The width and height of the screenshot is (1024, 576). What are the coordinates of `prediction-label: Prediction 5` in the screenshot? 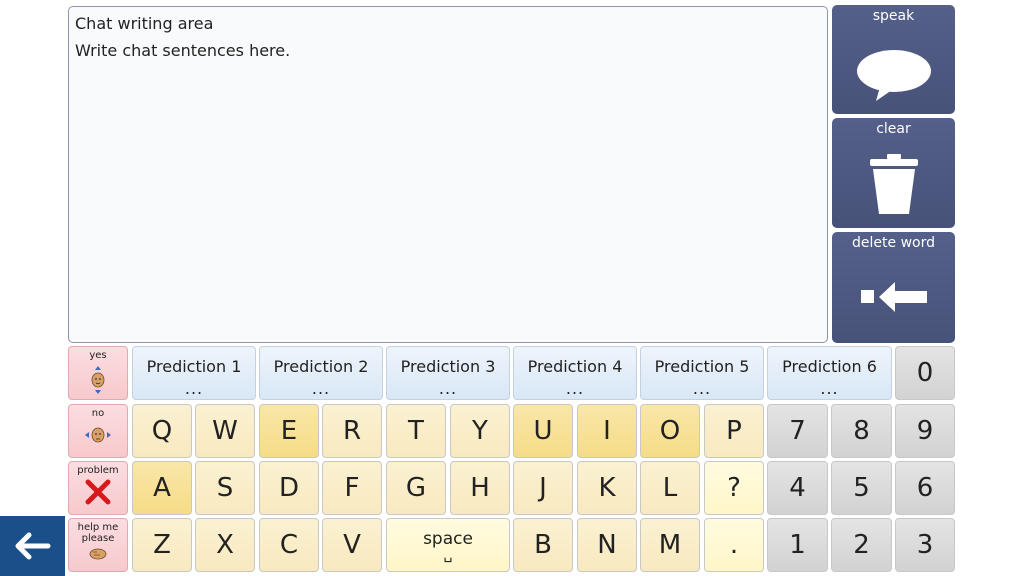 It's located at (702, 366).